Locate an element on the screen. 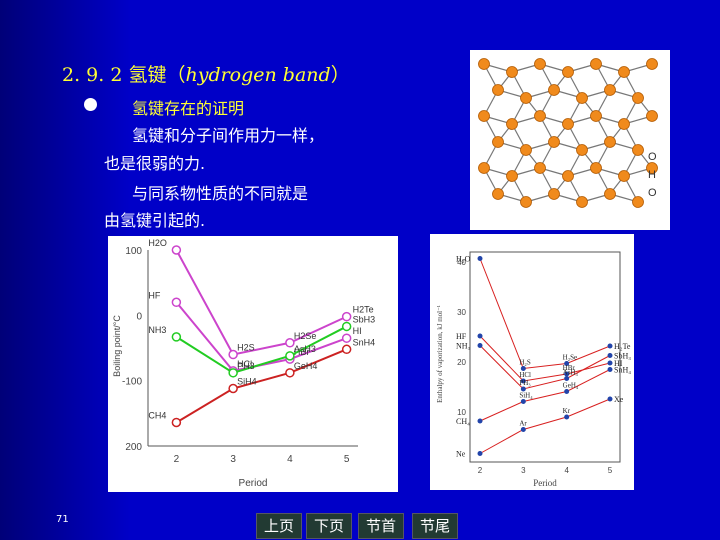 The width and height of the screenshot is (720, 540). data-label: NH3 is located at coordinates (157, 330).